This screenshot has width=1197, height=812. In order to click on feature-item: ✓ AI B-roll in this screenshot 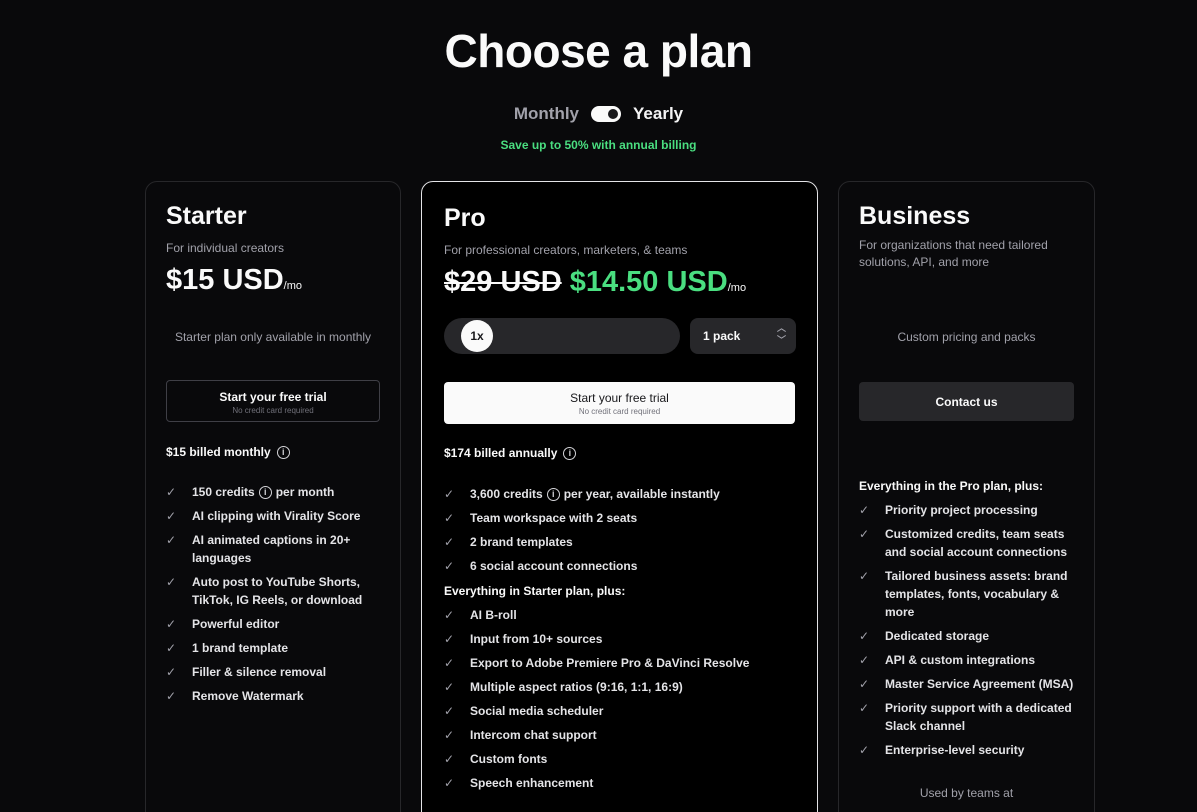, I will do `click(624, 615)`.